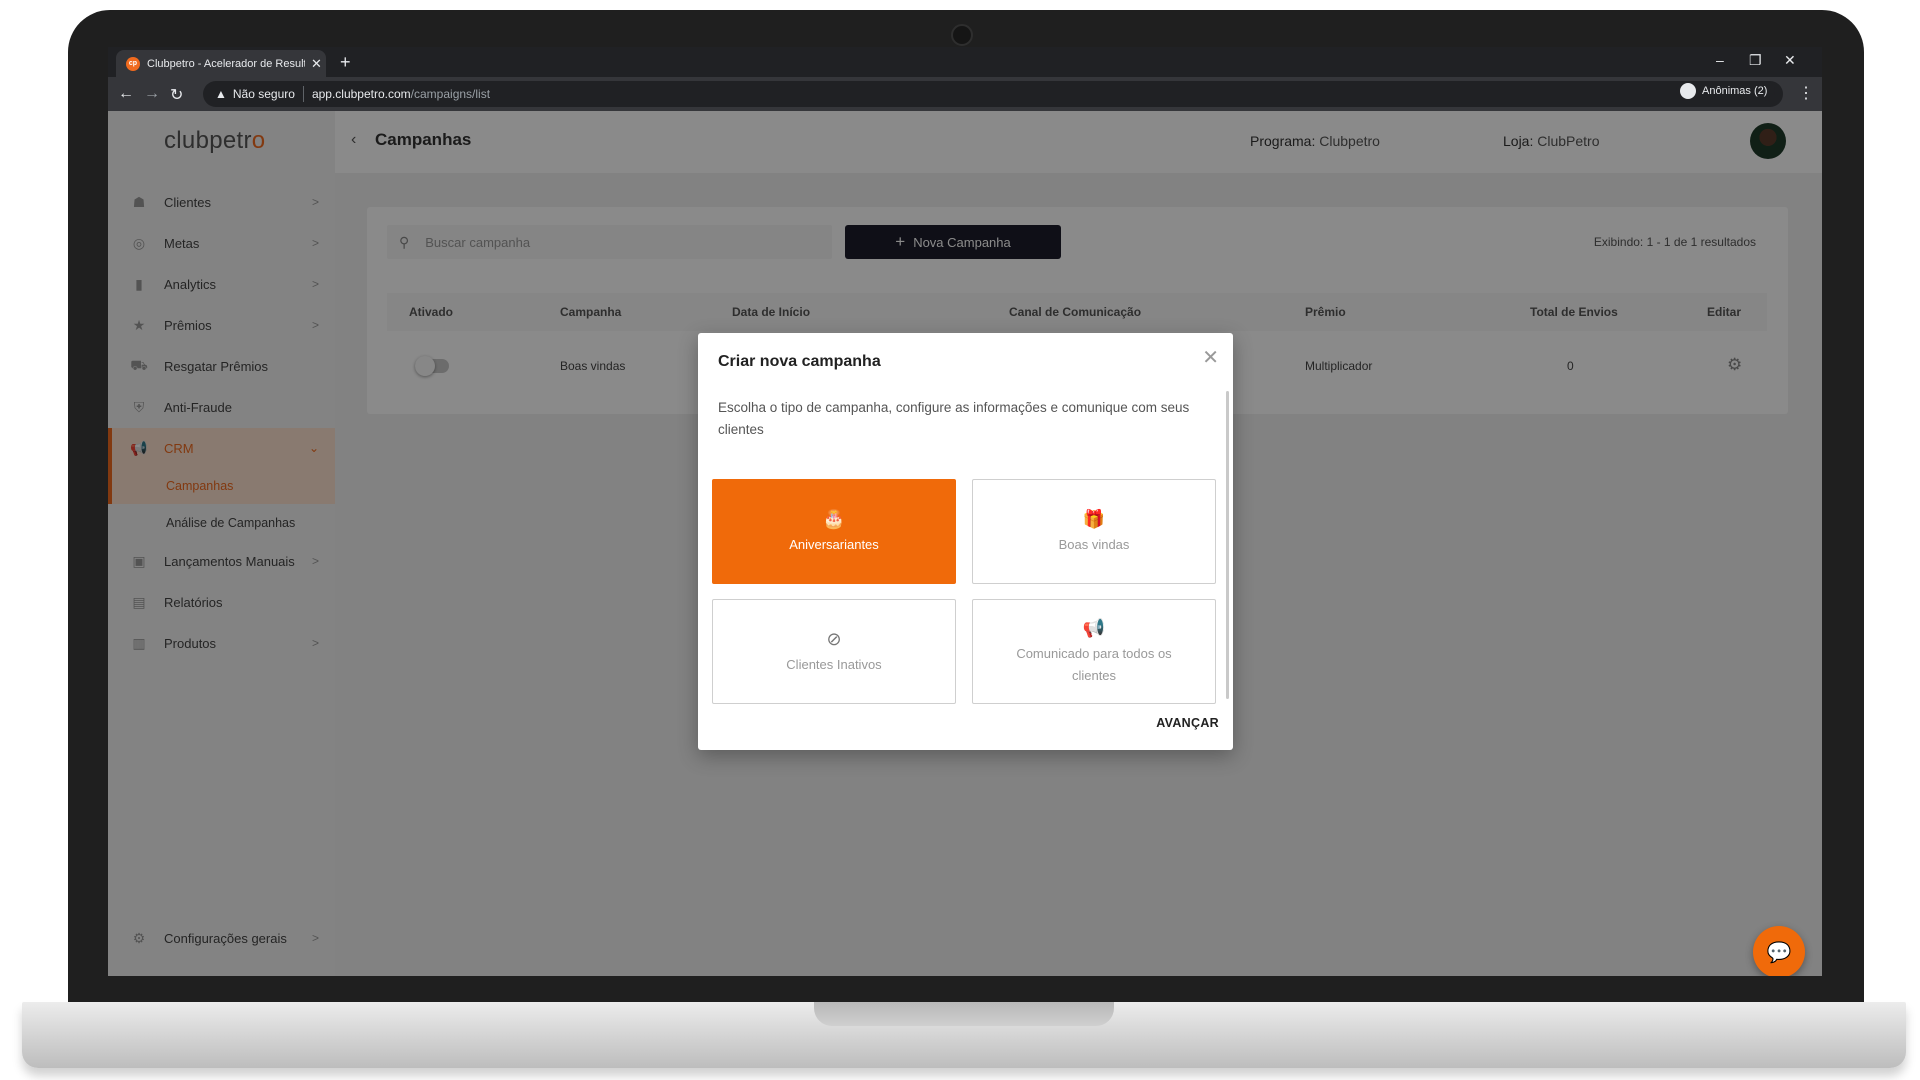 This screenshot has width=1920, height=1080. I want to click on option-label: Aniversariantes, so click(834, 544).